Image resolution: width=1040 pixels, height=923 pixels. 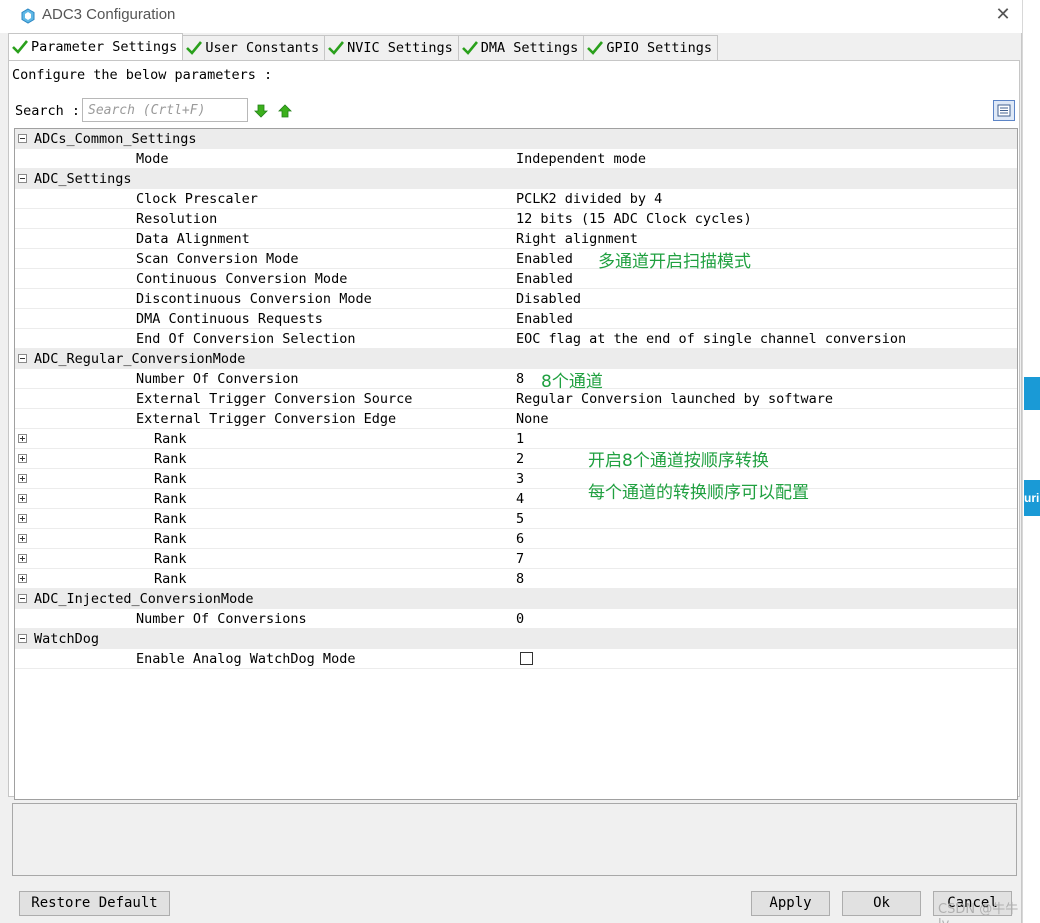 I want to click on group-adc-regular-conversion-mode: ADC_Regular_ConversionMode, so click(x=516, y=359).